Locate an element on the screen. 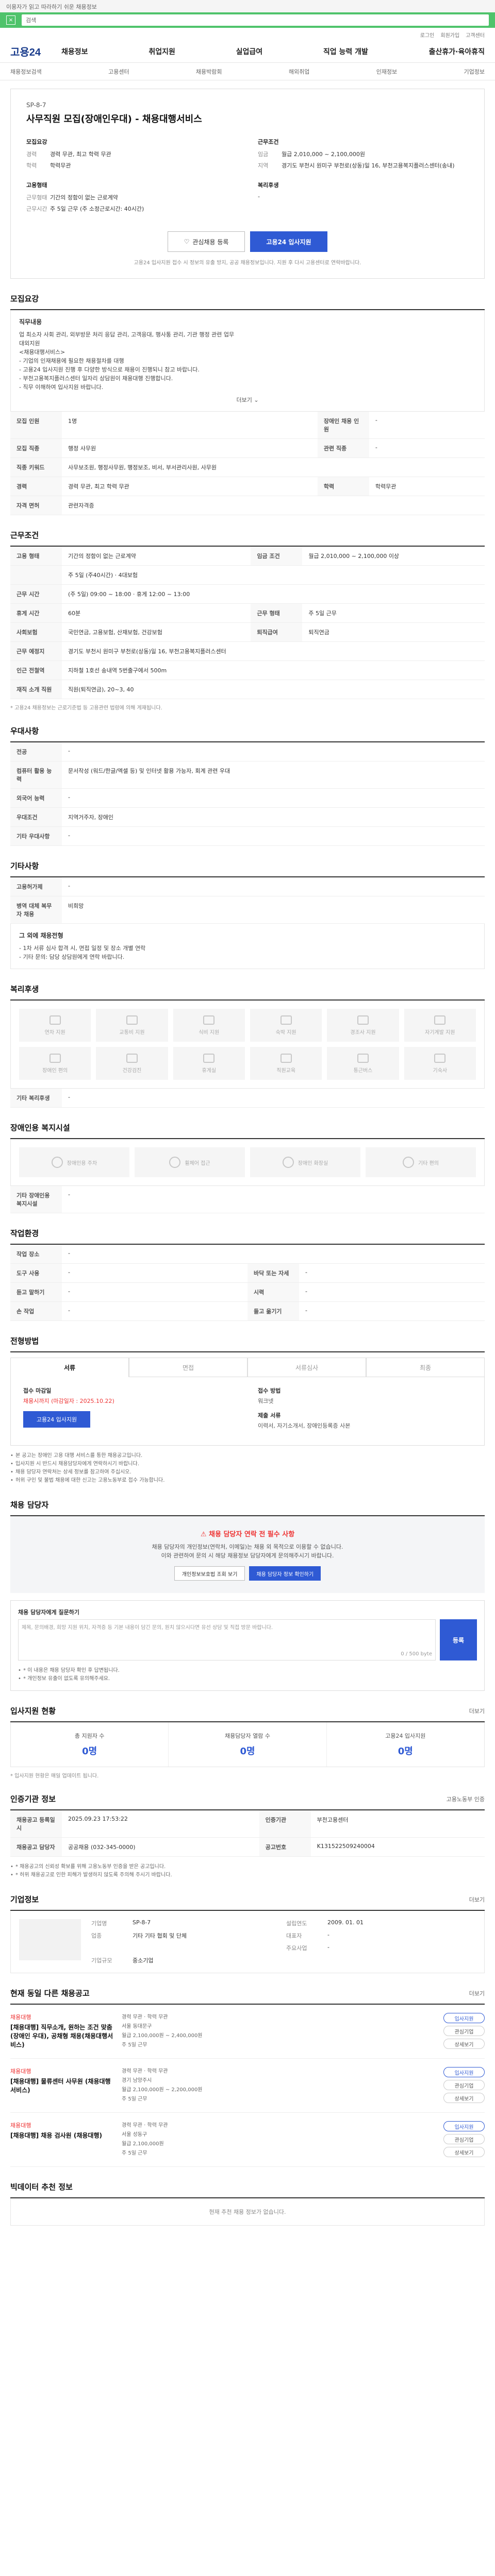 This screenshot has width=495, height=2576. welfare-item: 연차 지원 is located at coordinates (55, 1025).